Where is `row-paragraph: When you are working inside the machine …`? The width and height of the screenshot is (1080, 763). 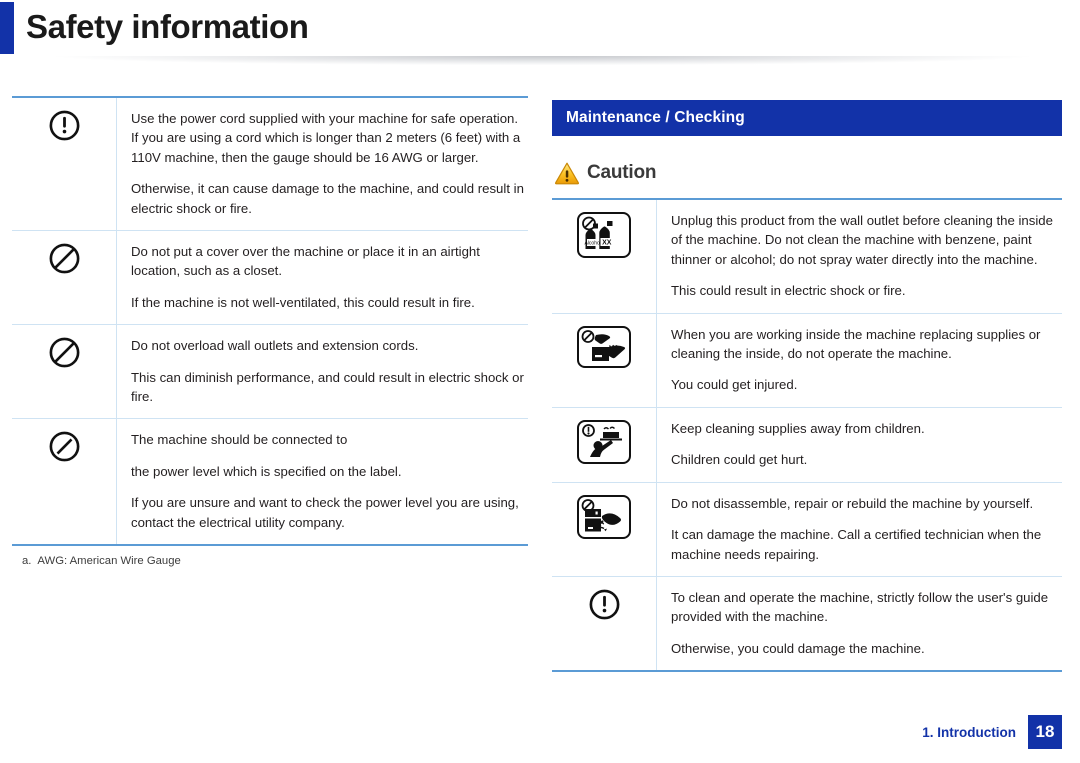
row-paragraph: When you are working inside the machine … is located at coordinates (856, 344).